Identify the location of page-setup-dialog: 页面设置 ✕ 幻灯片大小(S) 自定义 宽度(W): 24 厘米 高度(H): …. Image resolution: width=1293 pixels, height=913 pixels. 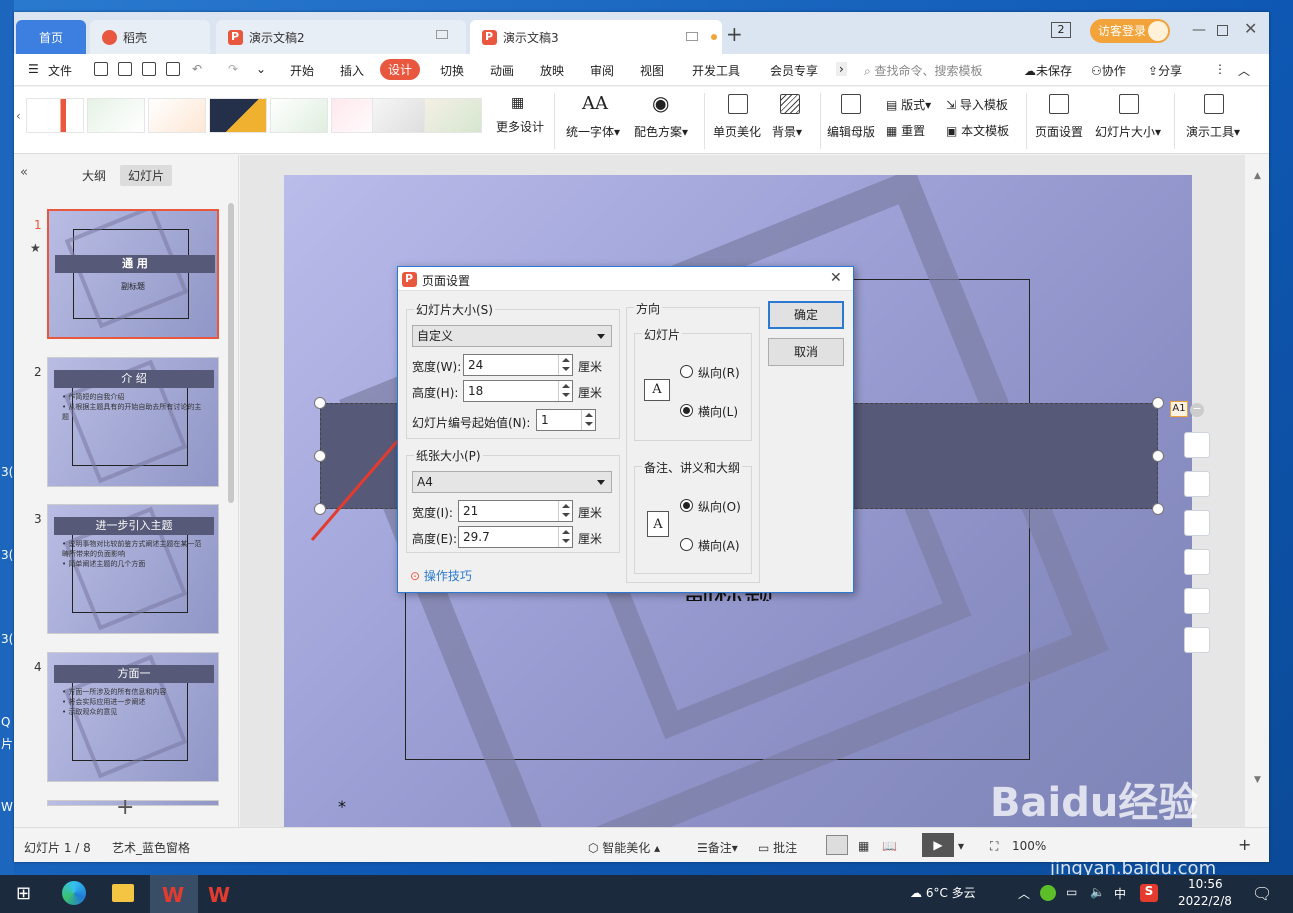
(625, 429).